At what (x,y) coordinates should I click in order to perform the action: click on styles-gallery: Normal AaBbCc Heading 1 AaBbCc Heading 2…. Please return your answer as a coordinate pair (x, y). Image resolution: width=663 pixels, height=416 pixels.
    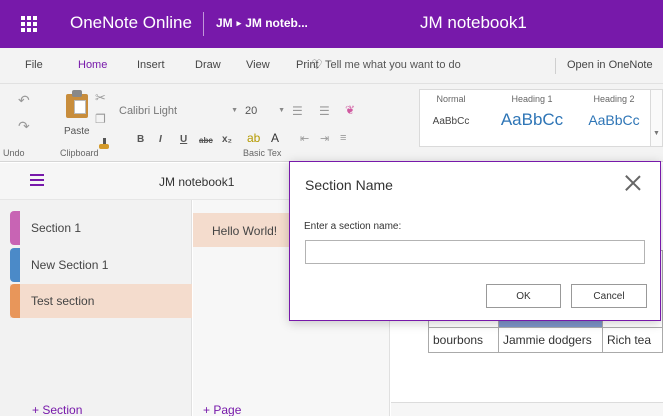
    Looking at the image, I should click on (535, 118).